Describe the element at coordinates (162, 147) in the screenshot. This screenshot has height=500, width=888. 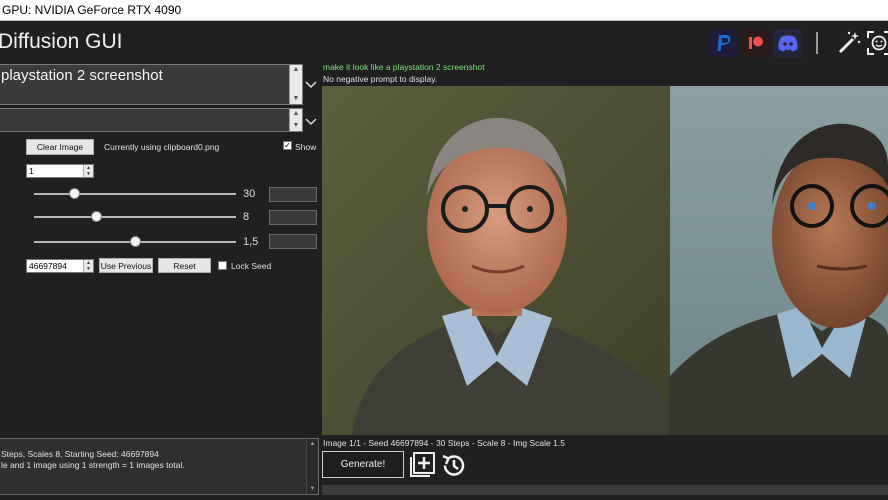
I see `init-image-status: Currently using clipboard0.png` at that location.